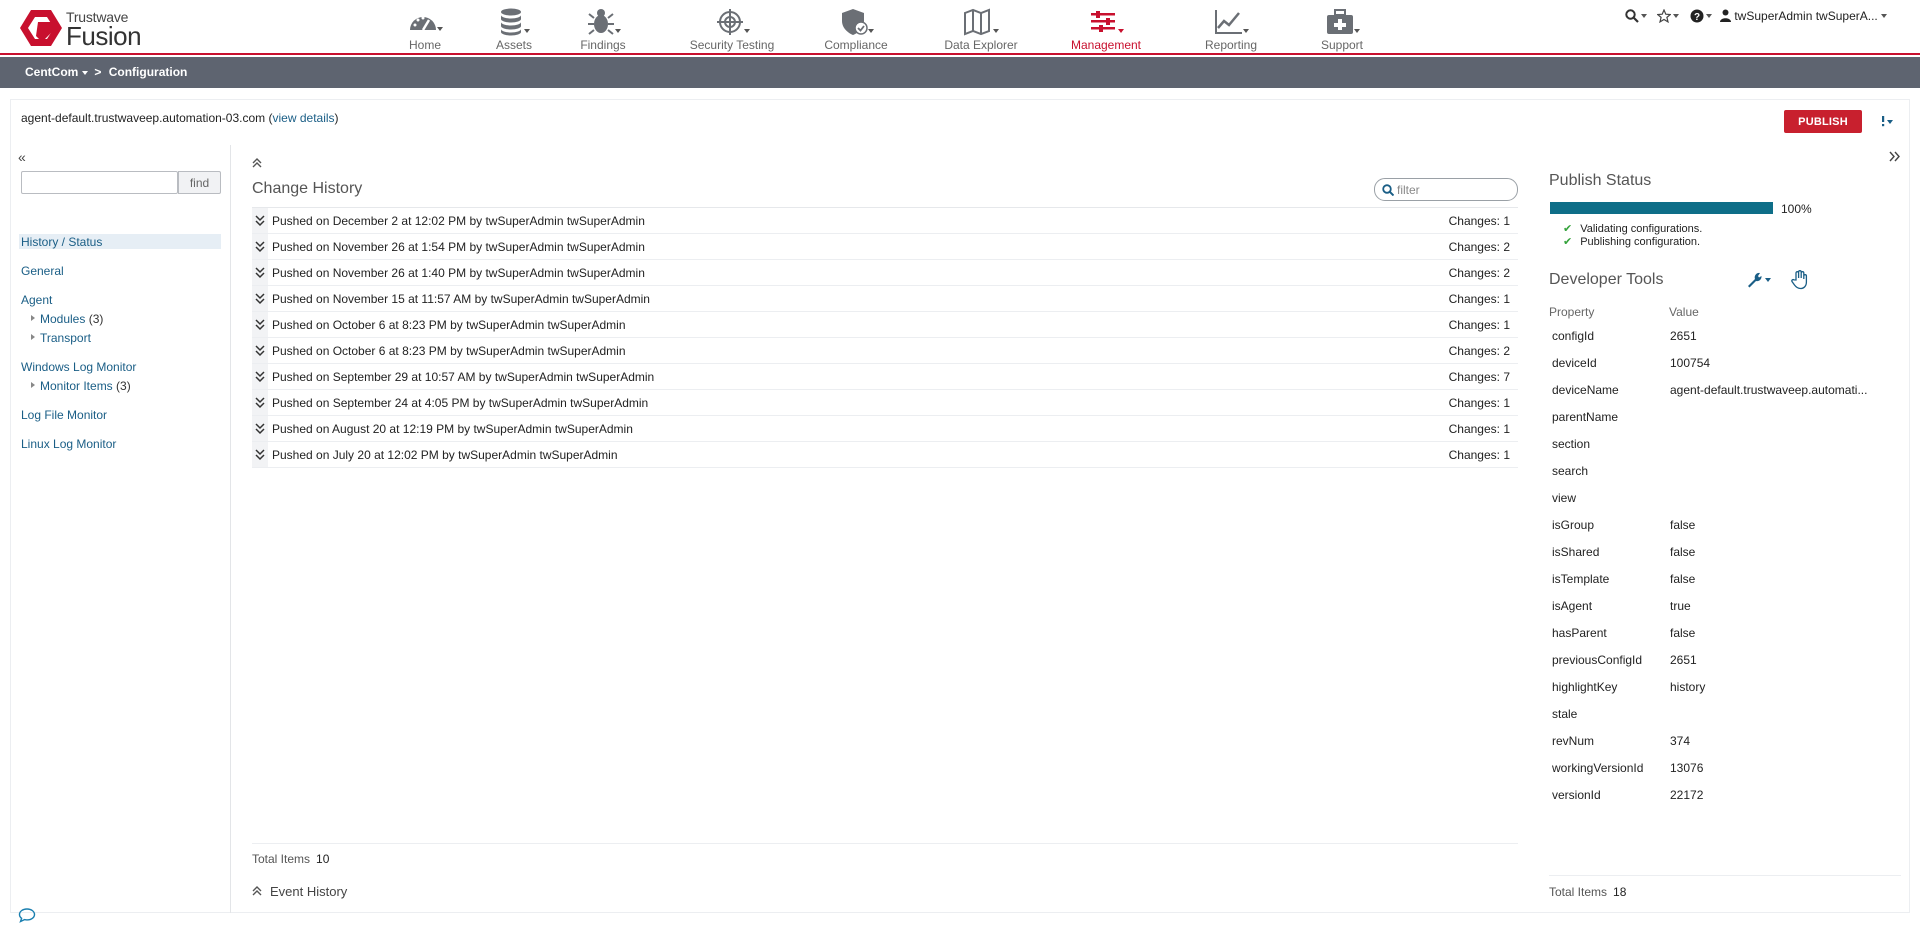 Image resolution: width=1920 pixels, height=925 pixels. I want to click on nav-label: Data Explorer, so click(981, 45).